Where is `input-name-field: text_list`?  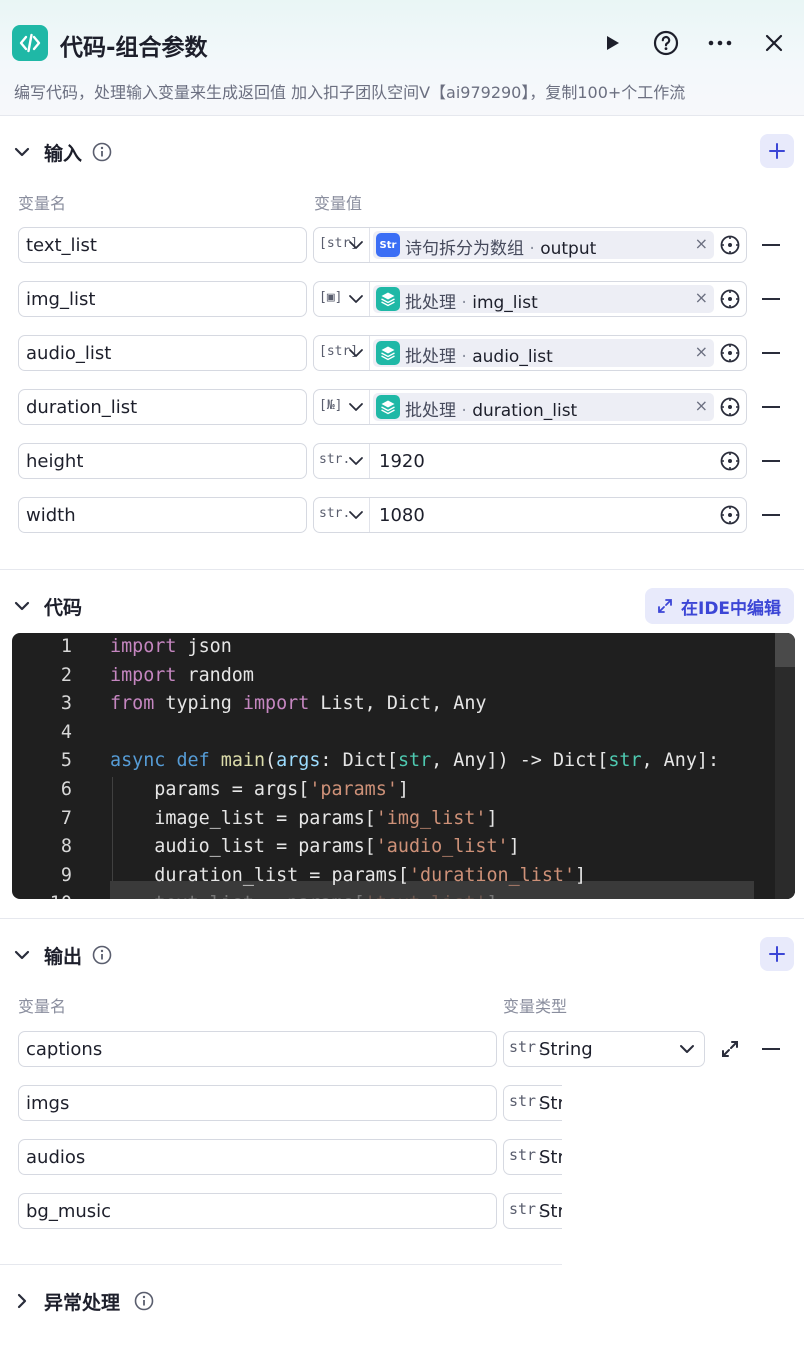 input-name-field: text_list is located at coordinates (162, 245).